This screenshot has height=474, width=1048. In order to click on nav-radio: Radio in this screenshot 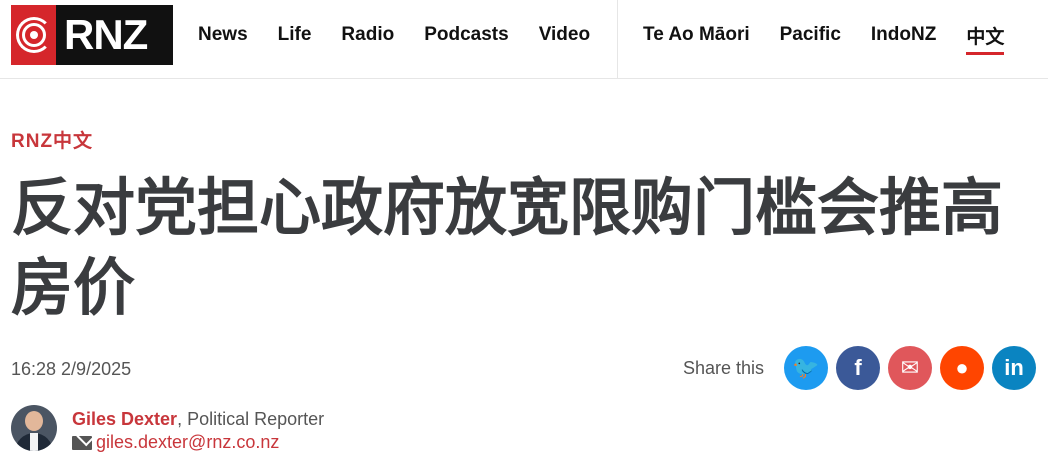, I will do `click(367, 35)`.